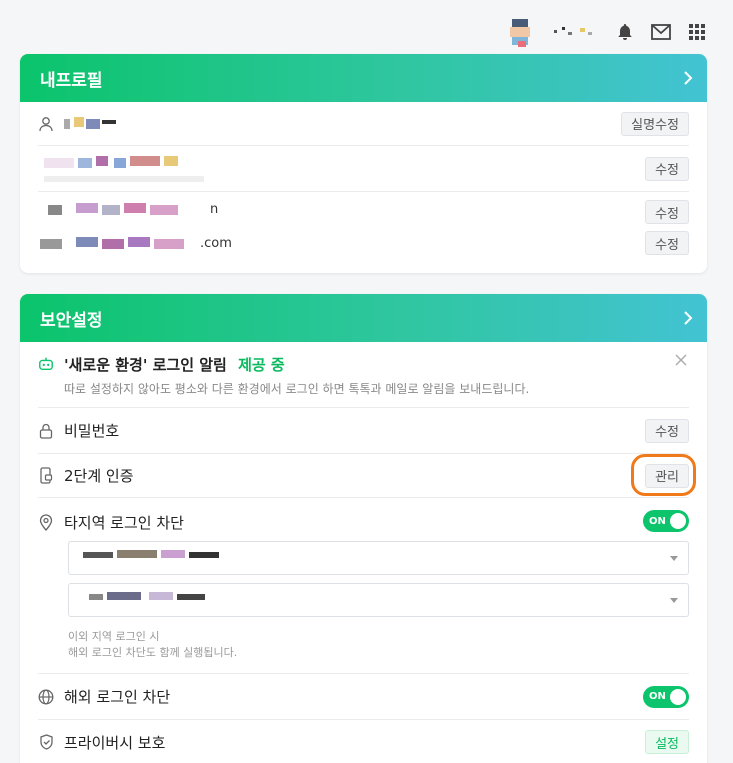  Describe the element at coordinates (367, 476) in the screenshot. I see `two-factor-row: 2단계 인증 관리` at that location.